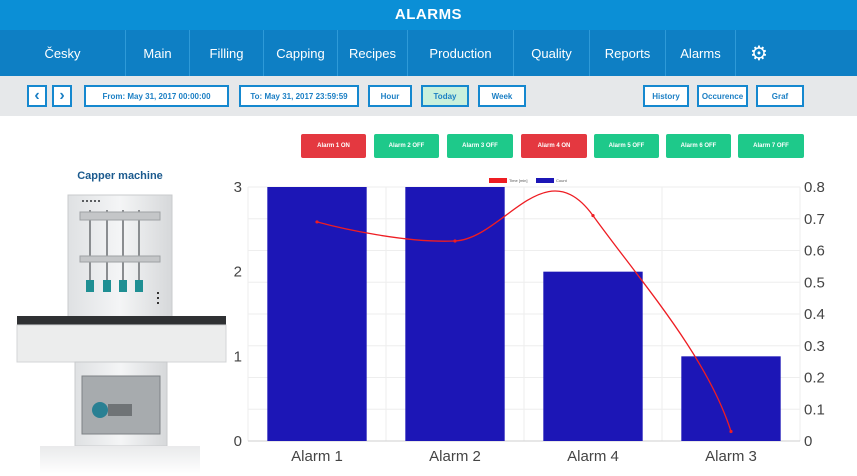 The width and height of the screenshot is (857, 476). Describe the element at coordinates (317, 456) in the screenshot. I see `category-label: Alarm 1` at that location.